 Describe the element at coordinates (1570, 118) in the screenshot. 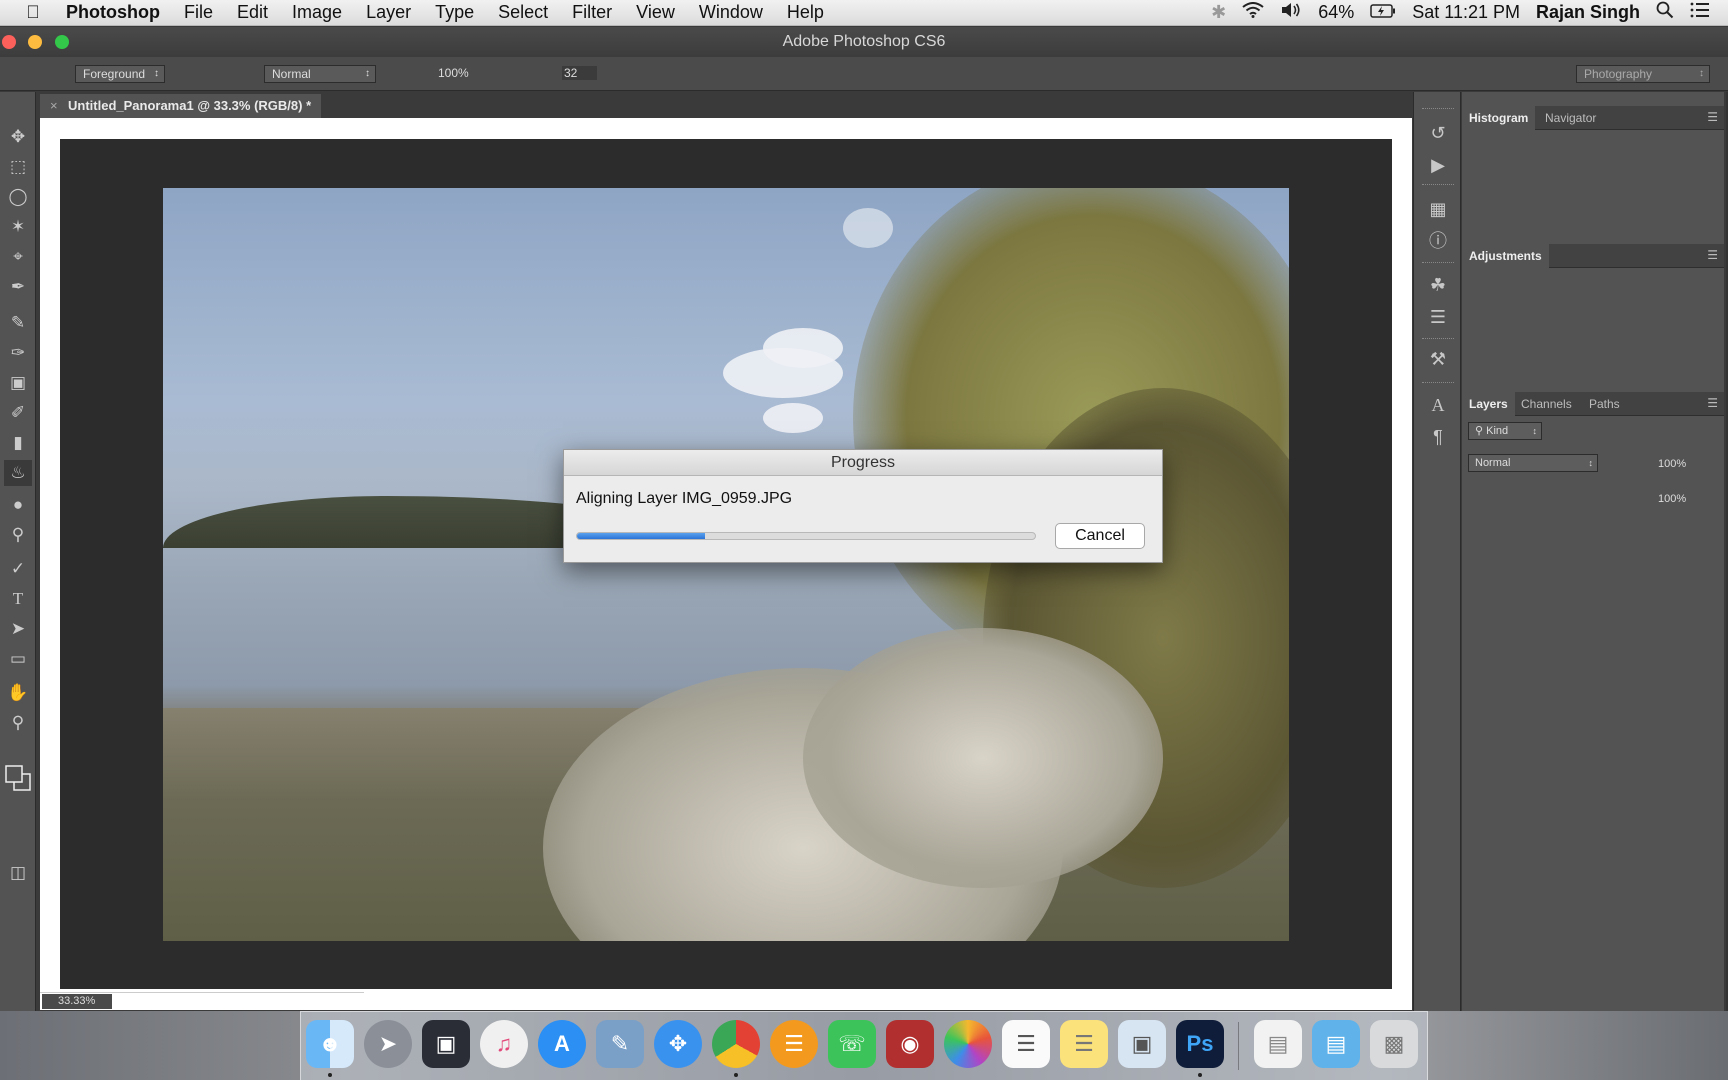

I see `tab-navigator: Navigator` at that location.